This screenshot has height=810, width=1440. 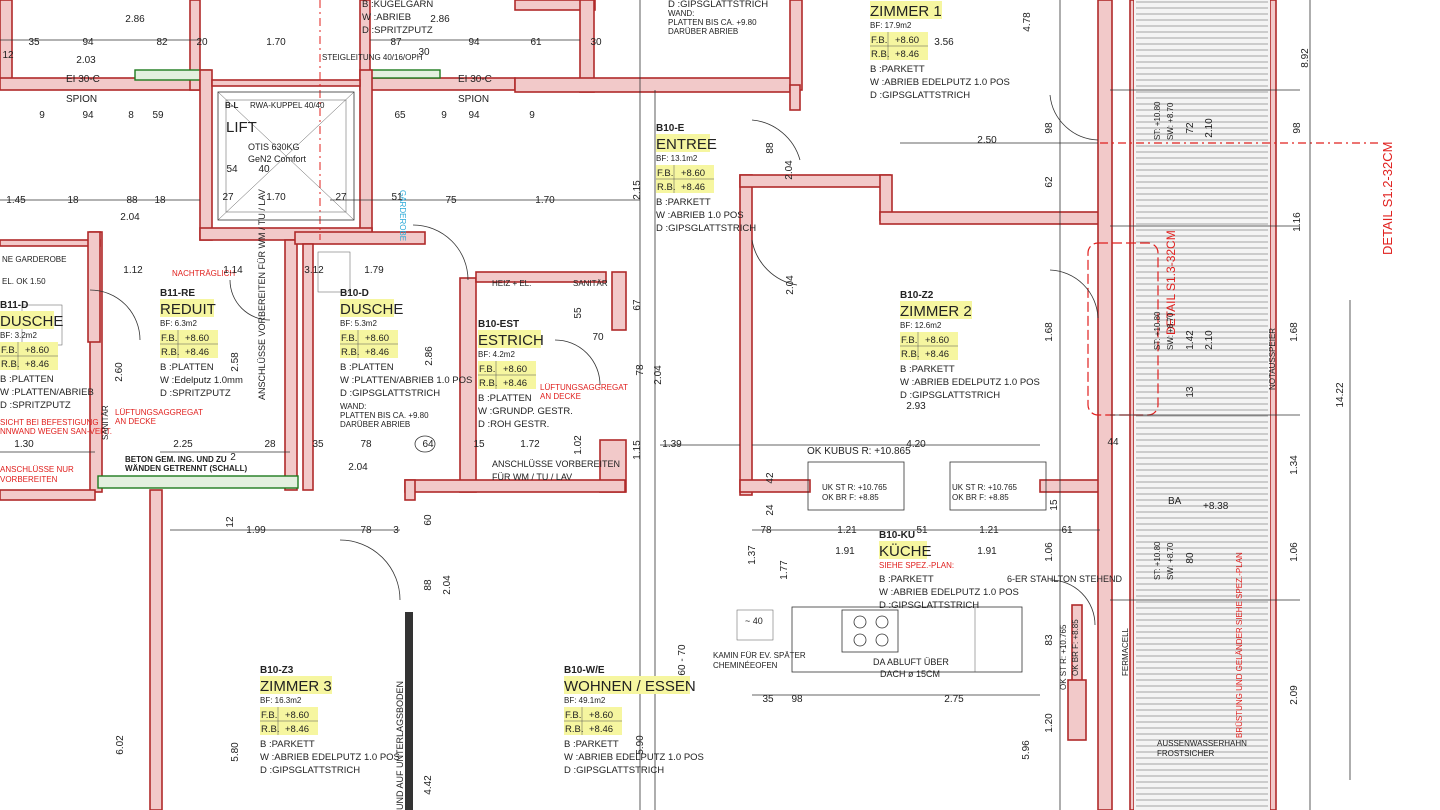 I want to click on dim-d168b: 1.68, so click(x=1294, y=332).